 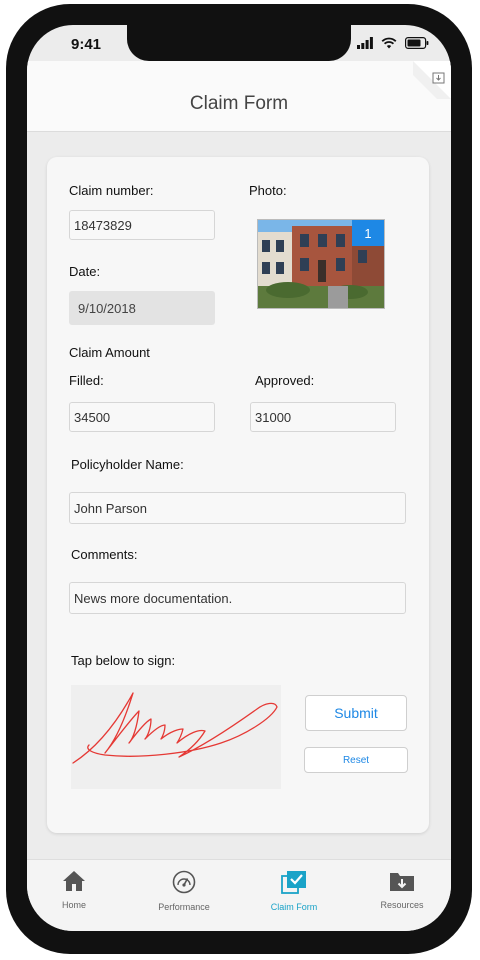 What do you see at coordinates (142, 308) in the screenshot?
I see `date-field: 9/10/2018` at bounding box center [142, 308].